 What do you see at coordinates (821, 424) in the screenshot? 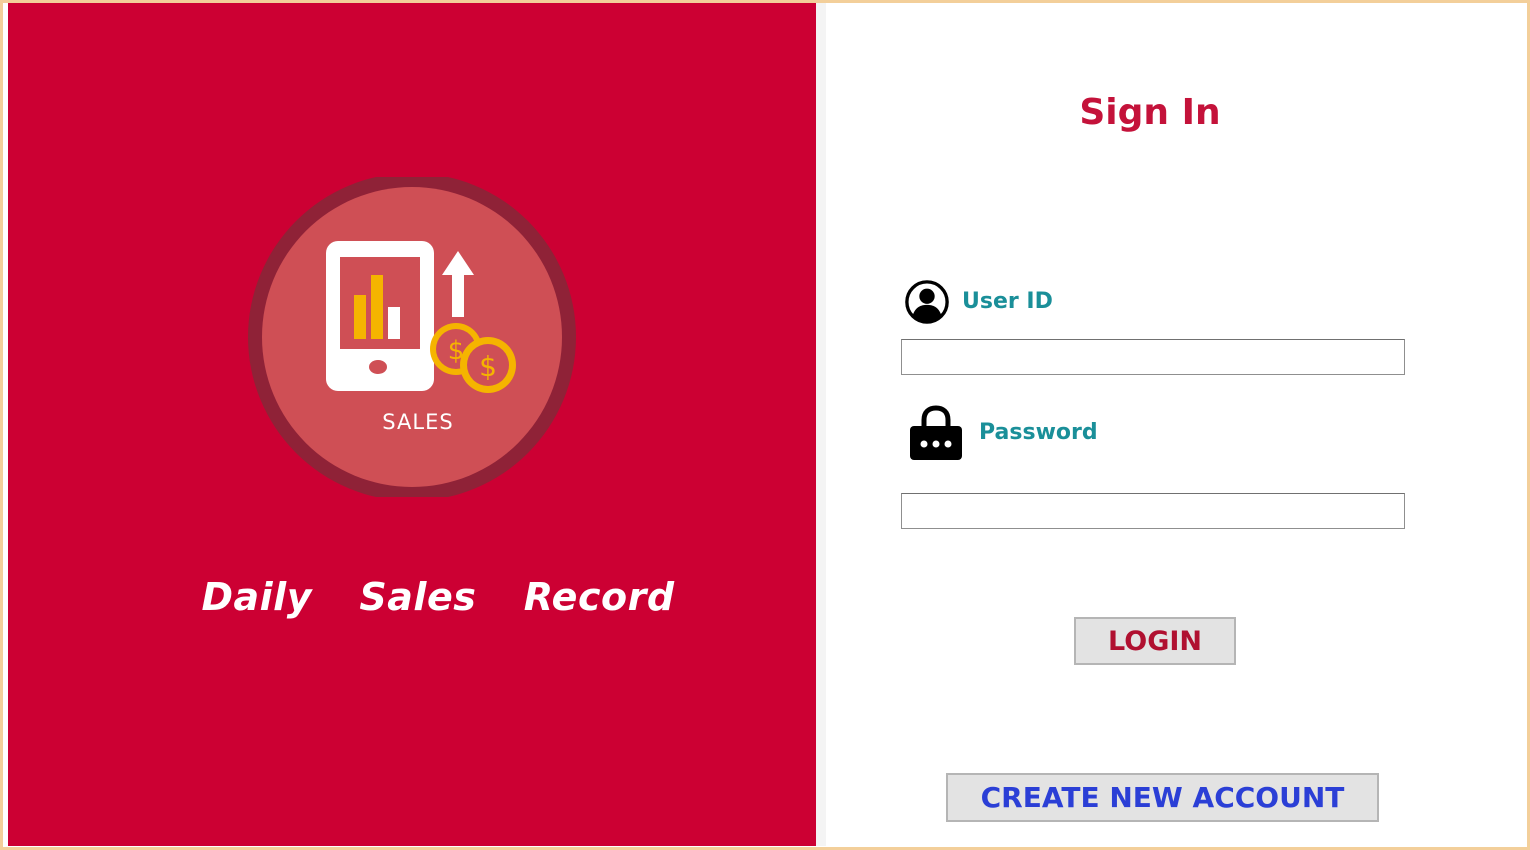
I see `panel-divider` at bounding box center [821, 424].